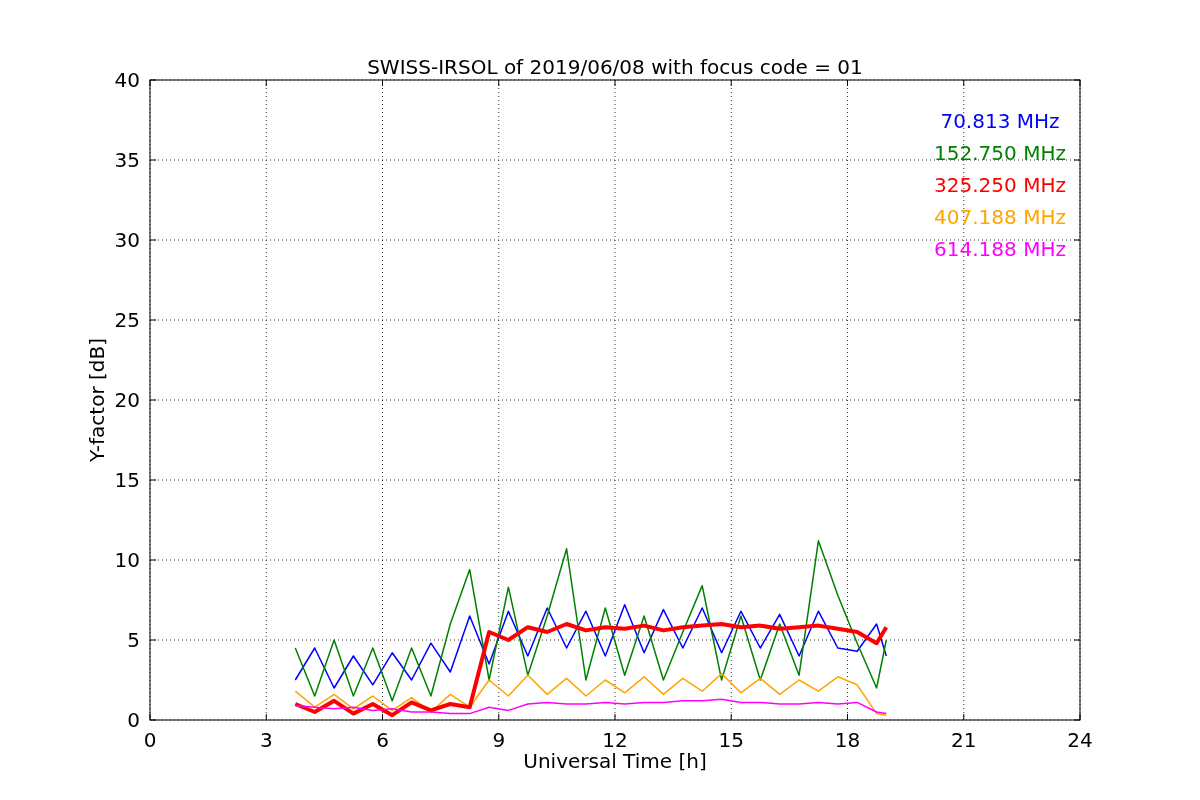 This screenshot has height=800, width=1200. Describe the element at coordinates (615, 67) in the screenshot. I see `chart-title: SWISS-IRSOL of 2019/06/08 with focus code = 01` at that location.